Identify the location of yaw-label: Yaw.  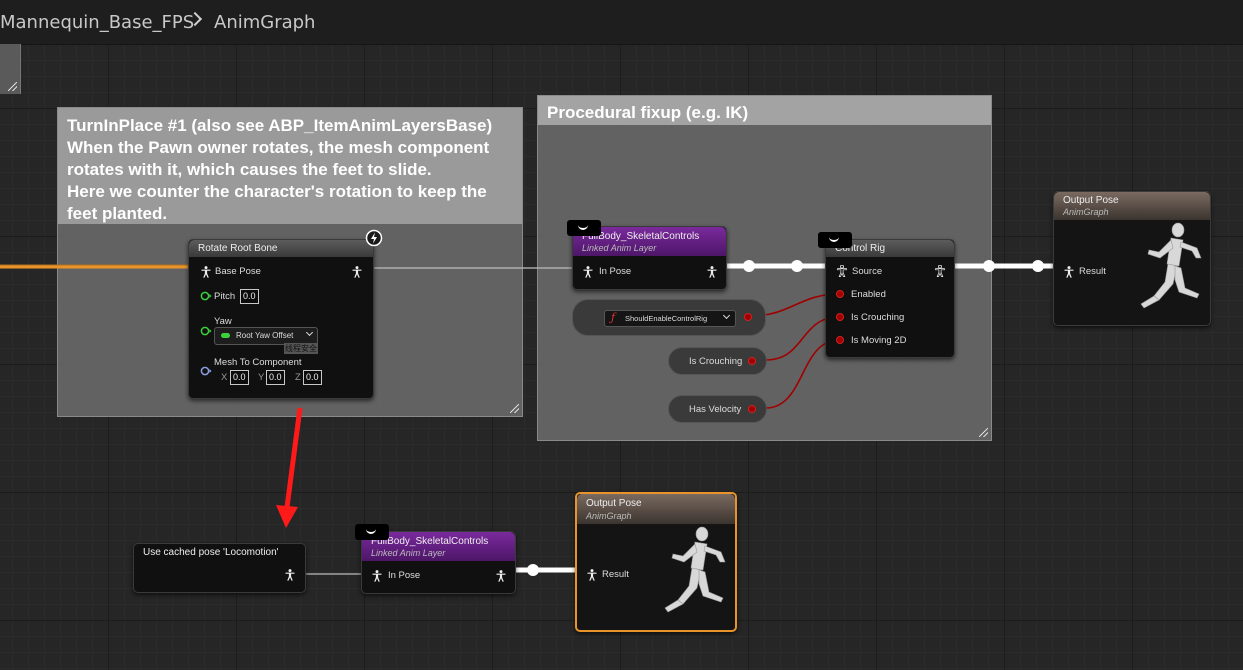
(223, 321).